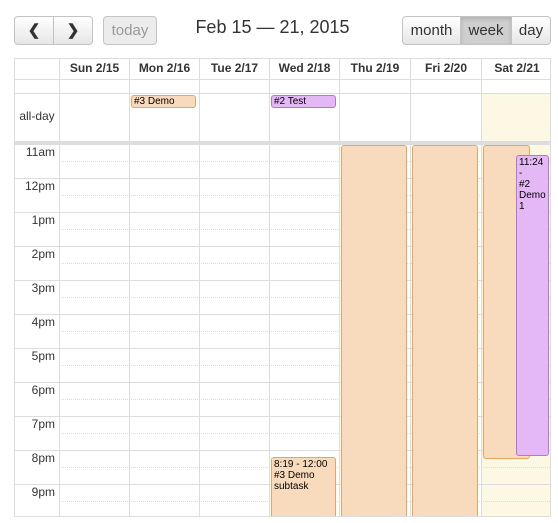 The height and width of the screenshot is (523, 558). I want to click on hour-label-2pm: 2pm, so click(43, 254).